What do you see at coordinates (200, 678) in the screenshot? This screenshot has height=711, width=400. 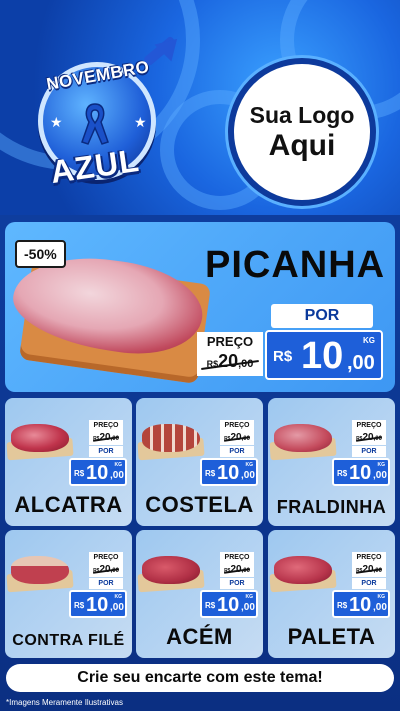 I see `cta-banner: Crie seu encarte com este tema!` at bounding box center [200, 678].